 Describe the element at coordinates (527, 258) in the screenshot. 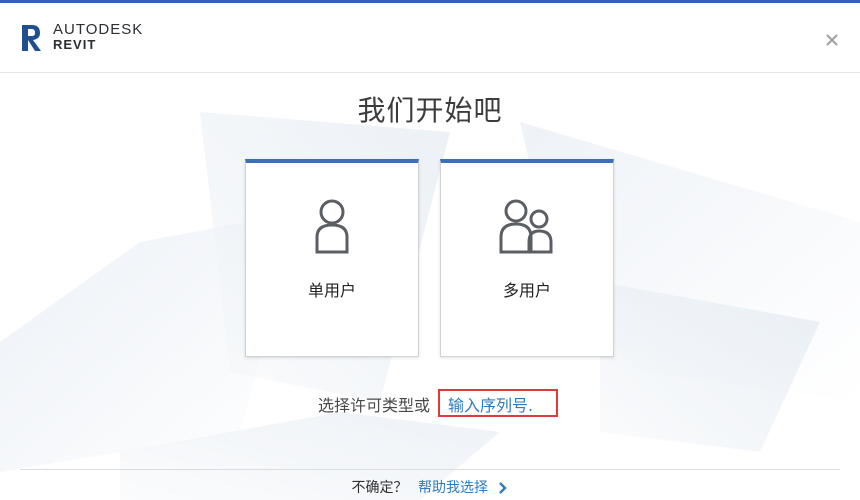

I see `multi-user-card: 多用户` at that location.